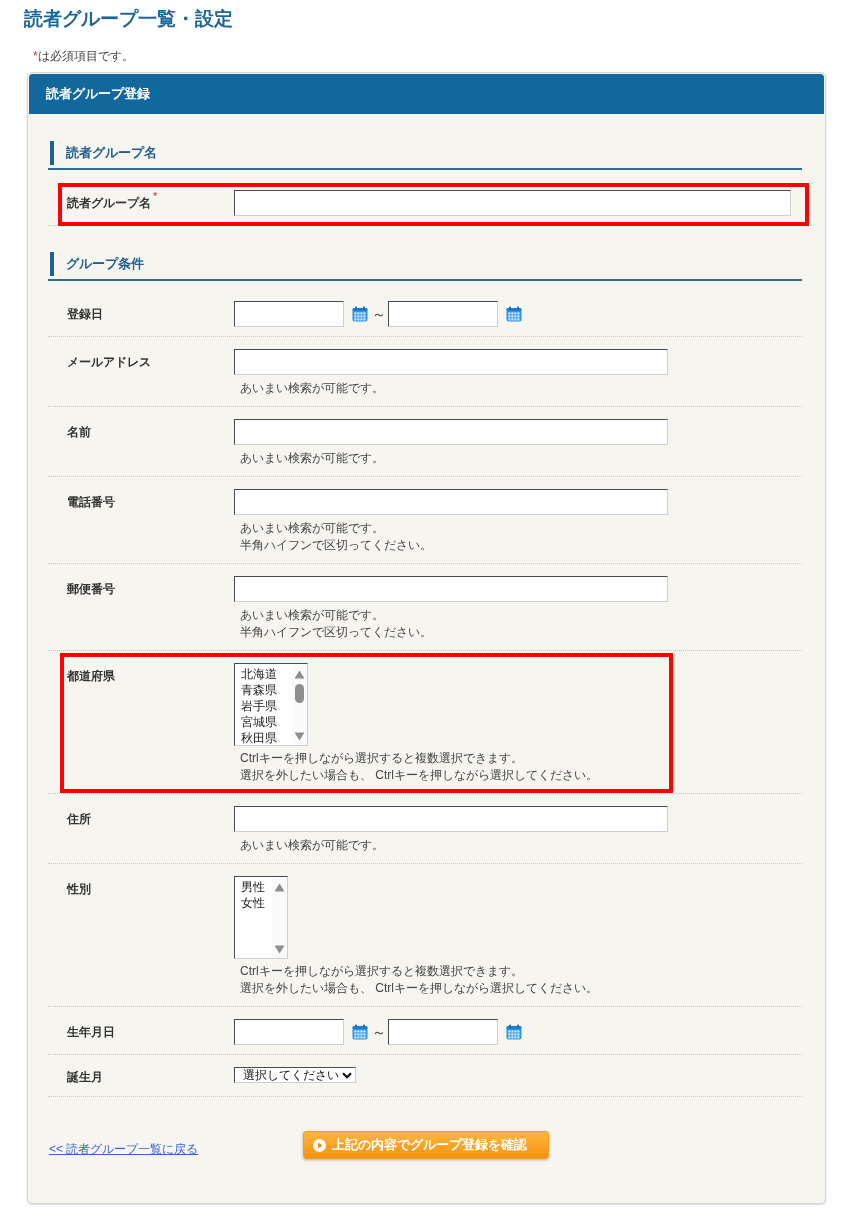  What do you see at coordinates (299, 693) in the screenshot?
I see `scrollbar-thumb` at bounding box center [299, 693].